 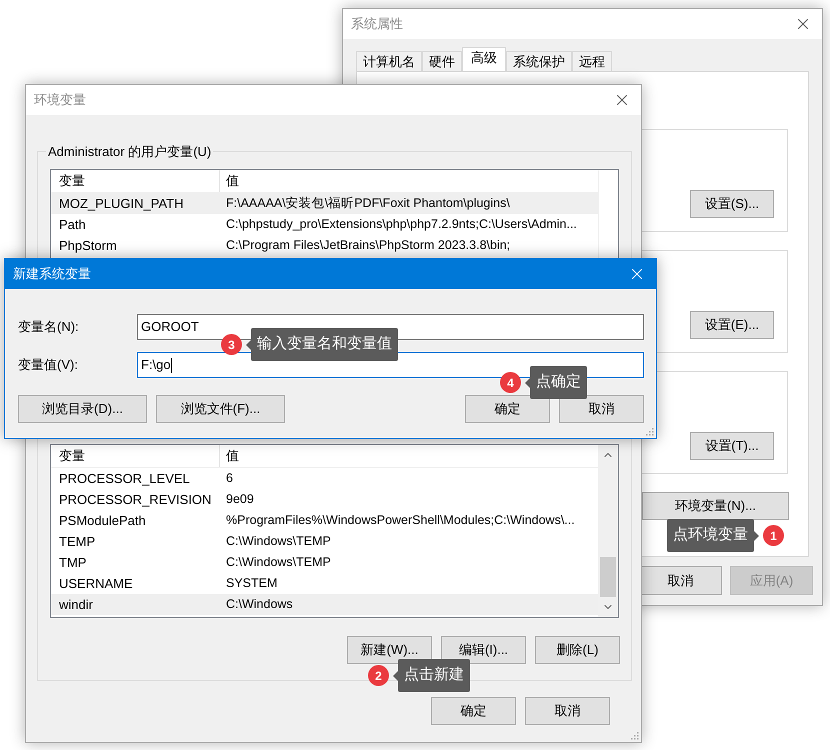 What do you see at coordinates (52, 274) in the screenshot?
I see `window-title: 新建系统变量` at bounding box center [52, 274].